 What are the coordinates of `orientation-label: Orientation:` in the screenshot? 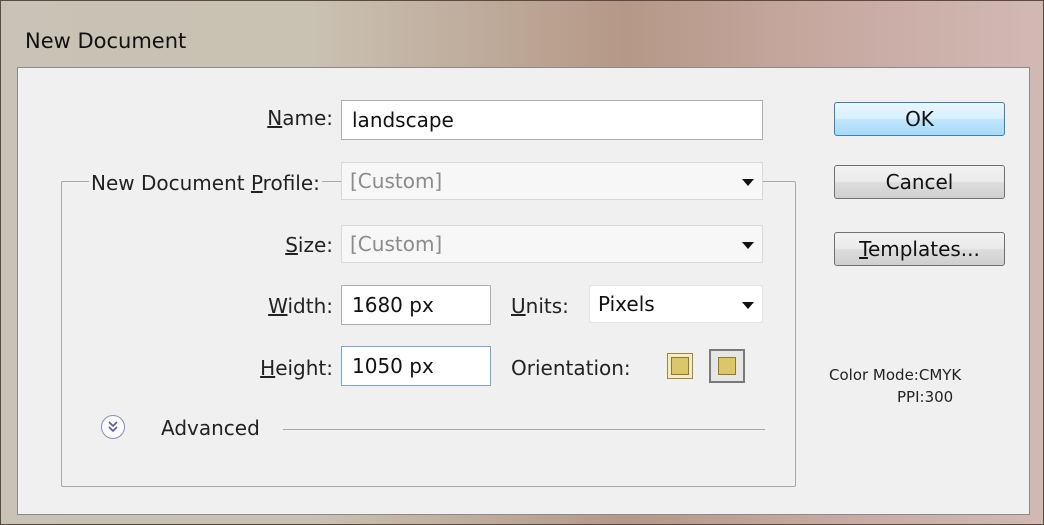 It's located at (571, 368).